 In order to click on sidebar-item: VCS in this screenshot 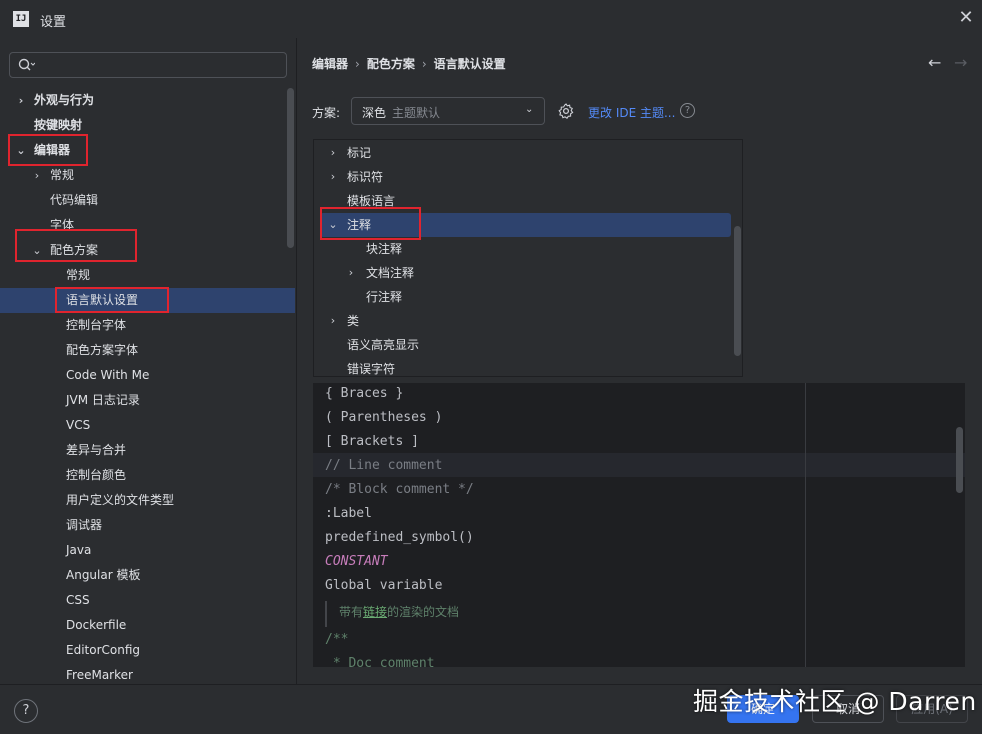, I will do `click(147, 425)`.